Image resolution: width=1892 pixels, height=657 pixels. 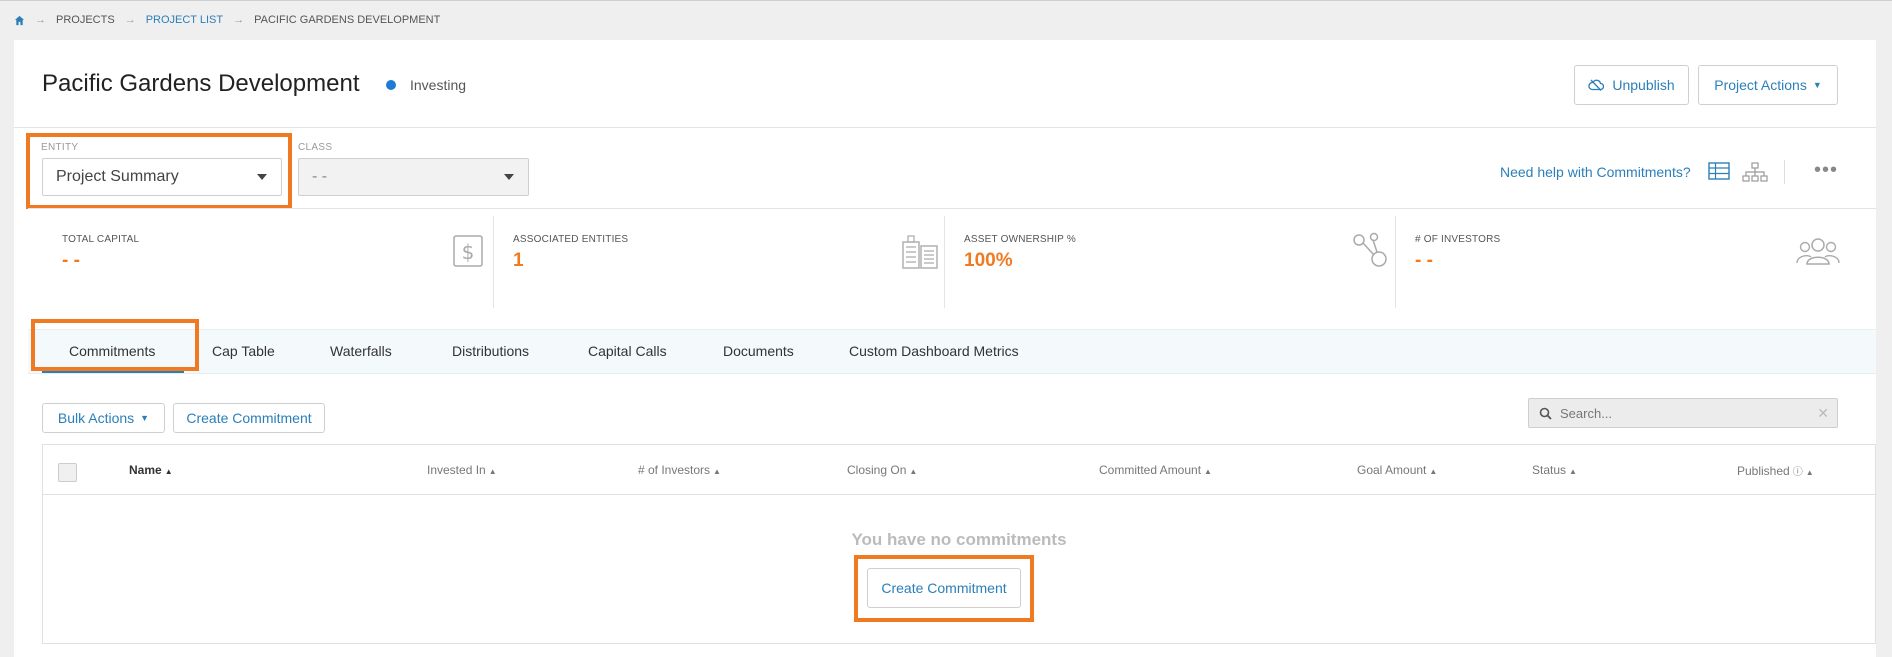 What do you see at coordinates (159, 171) in the screenshot?
I see `entity-highlight` at bounding box center [159, 171].